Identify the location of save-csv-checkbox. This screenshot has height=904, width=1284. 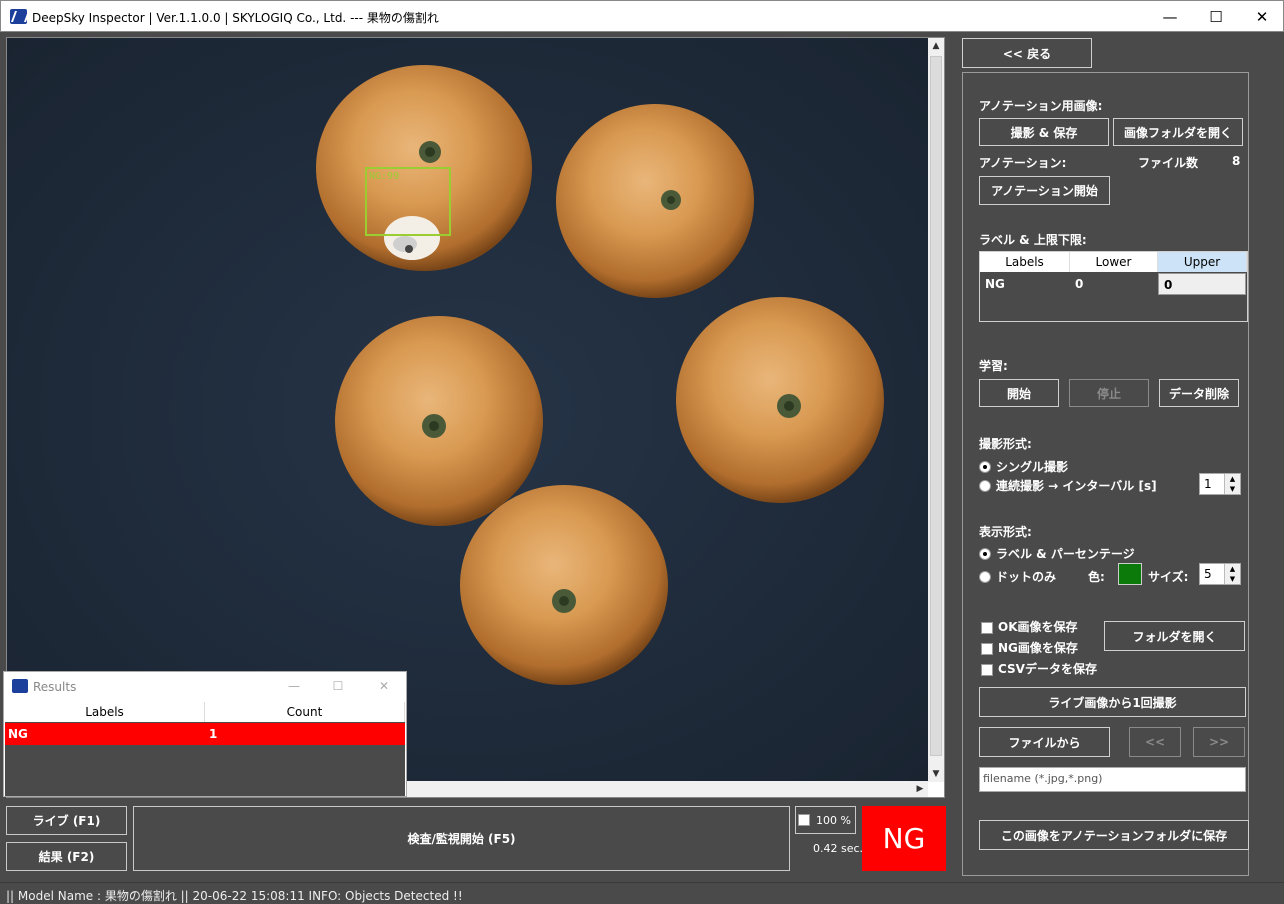
(987, 669).